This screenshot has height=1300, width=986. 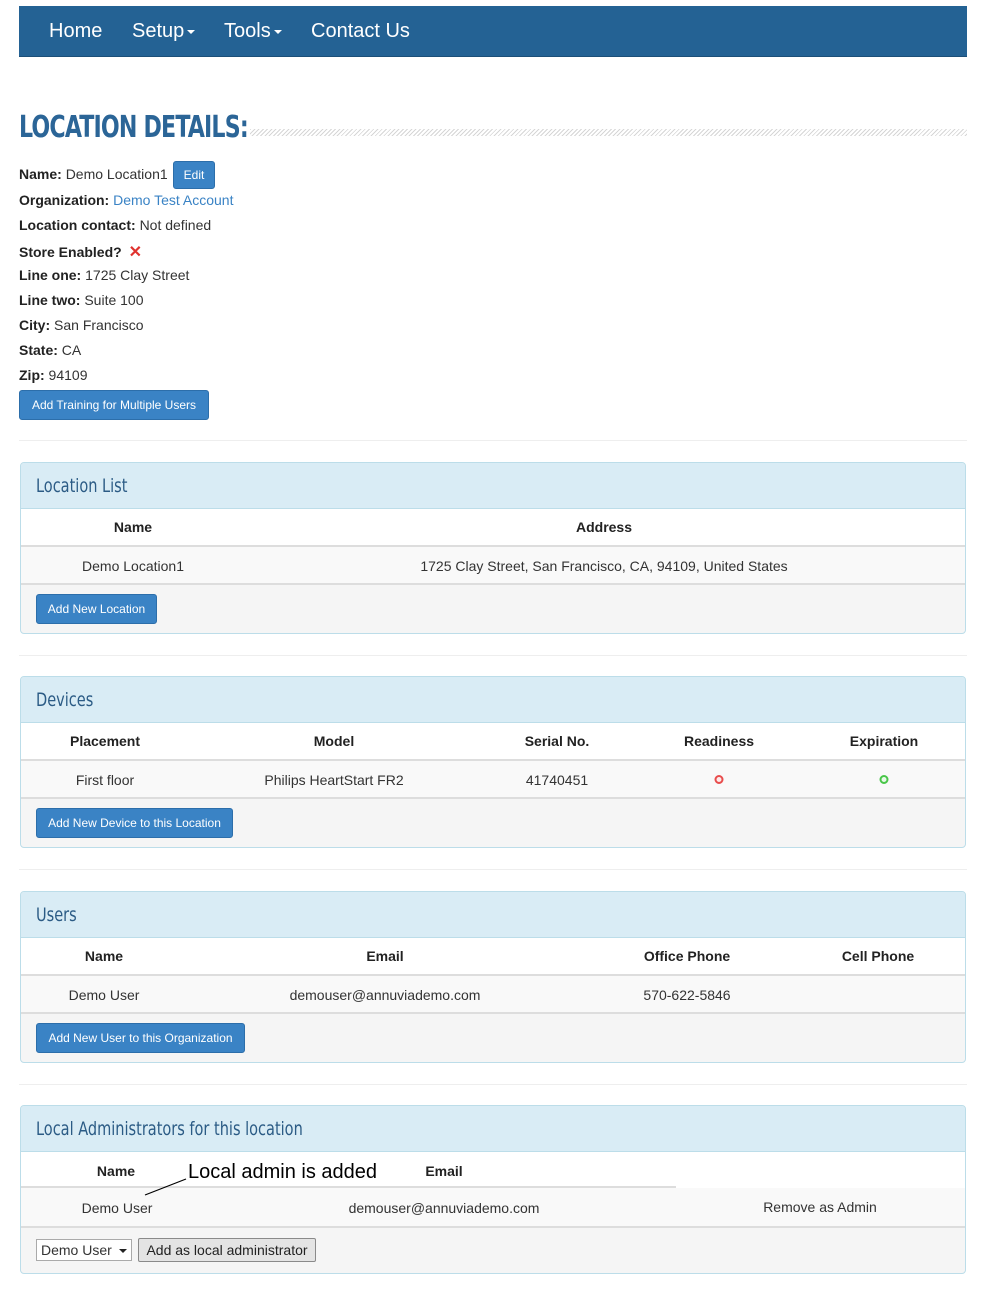 What do you see at coordinates (169, 1129) in the screenshot?
I see `panel-title: Local Administrators for this location` at bounding box center [169, 1129].